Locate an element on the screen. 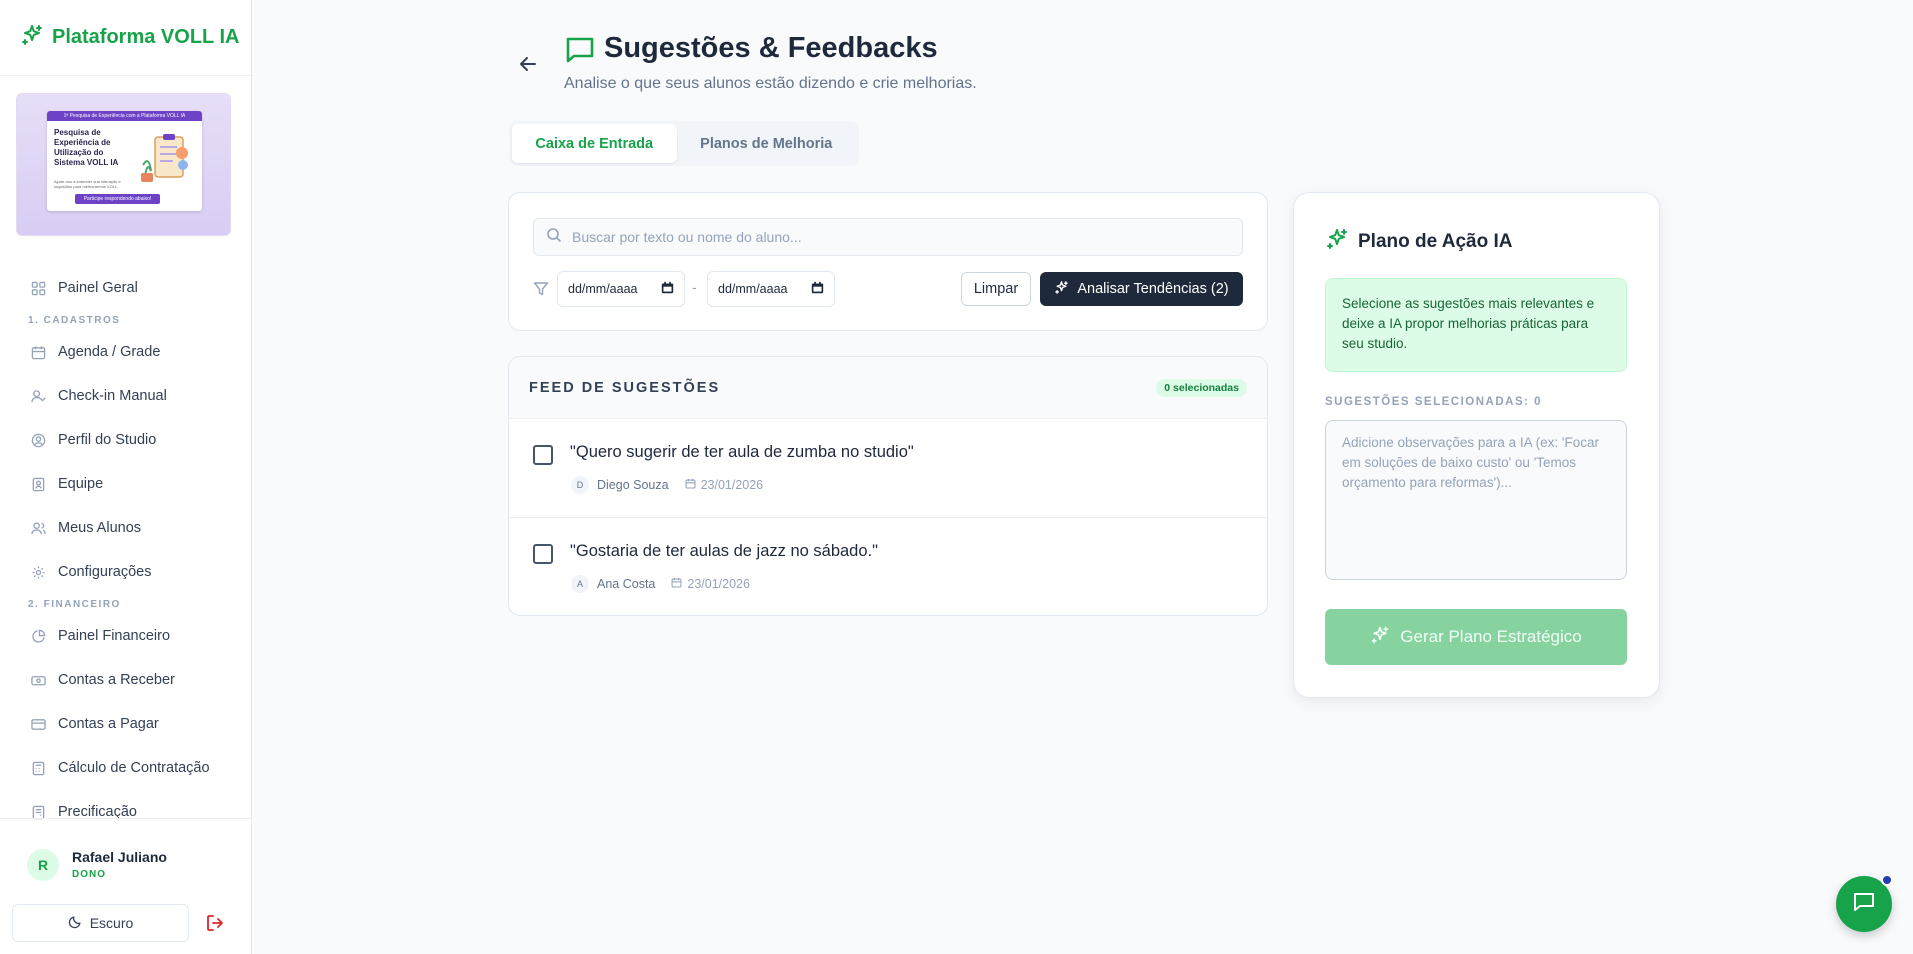 This screenshot has width=1913, height=954. suggestion-date-value: 23/01/2026 is located at coordinates (718, 584).